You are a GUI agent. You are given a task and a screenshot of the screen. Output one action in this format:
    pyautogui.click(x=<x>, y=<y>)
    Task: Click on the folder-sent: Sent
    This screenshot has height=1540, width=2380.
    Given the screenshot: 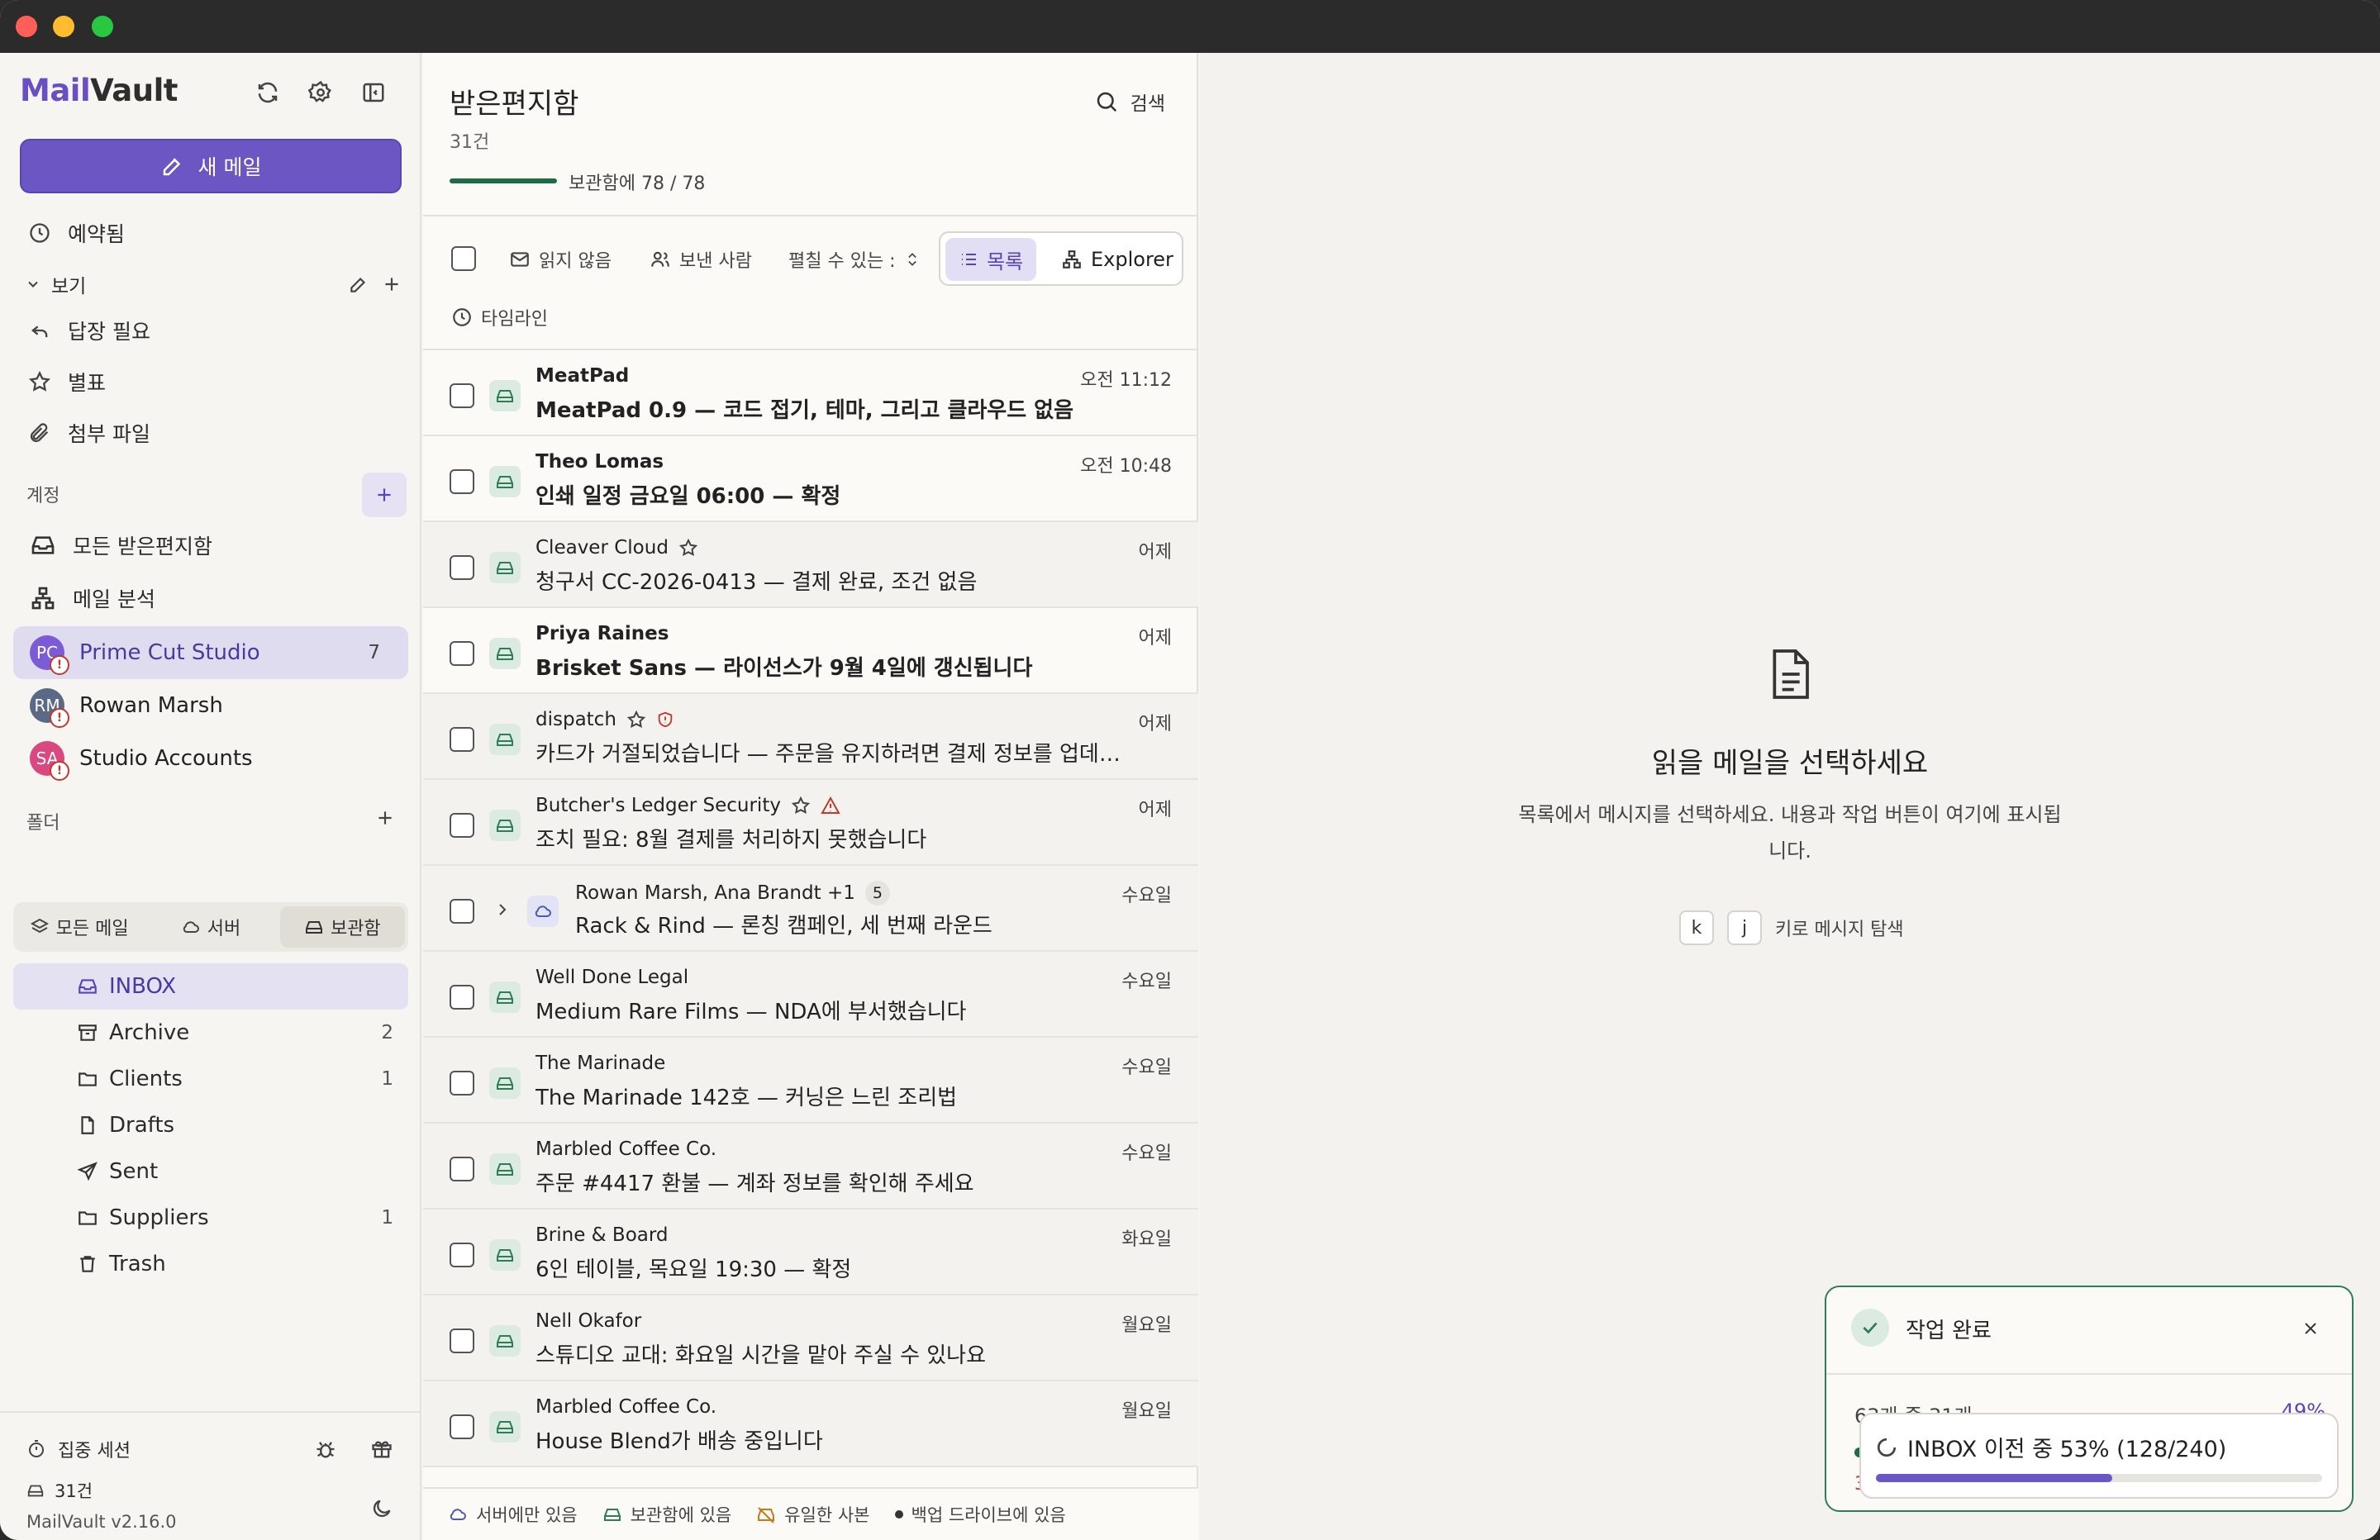 What is the action you would take?
    pyautogui.click(x=210, y=1171)
    